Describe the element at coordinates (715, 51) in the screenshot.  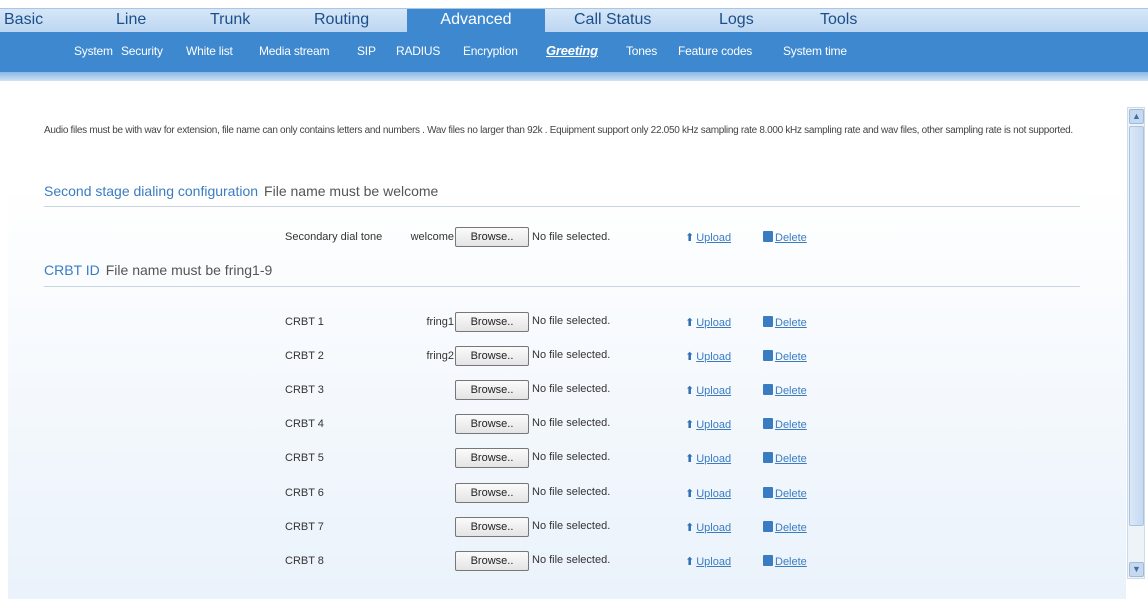
I see `subnav-feature-codes: Feature codes` at that location.